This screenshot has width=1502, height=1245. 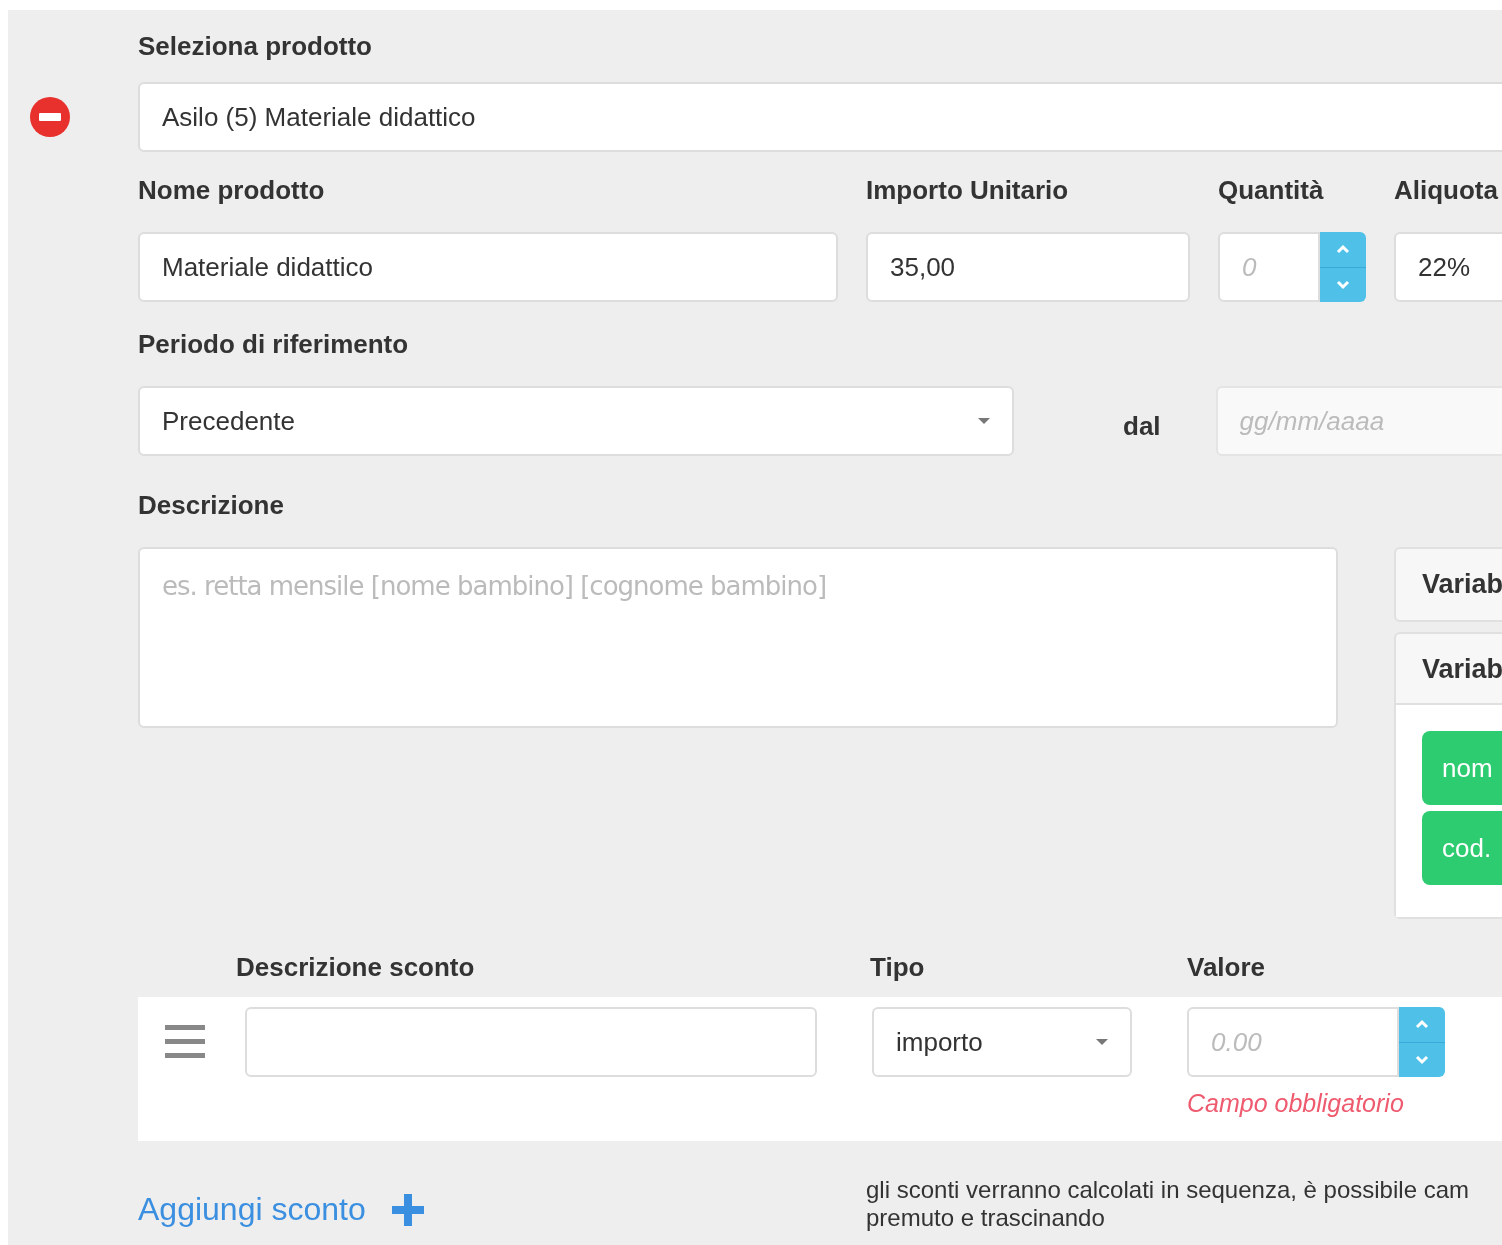 What do you see at coordinates (1293, 1042) in the screenshot?
I see `number-field: 0.00` at bounding box center [1293, 1042].